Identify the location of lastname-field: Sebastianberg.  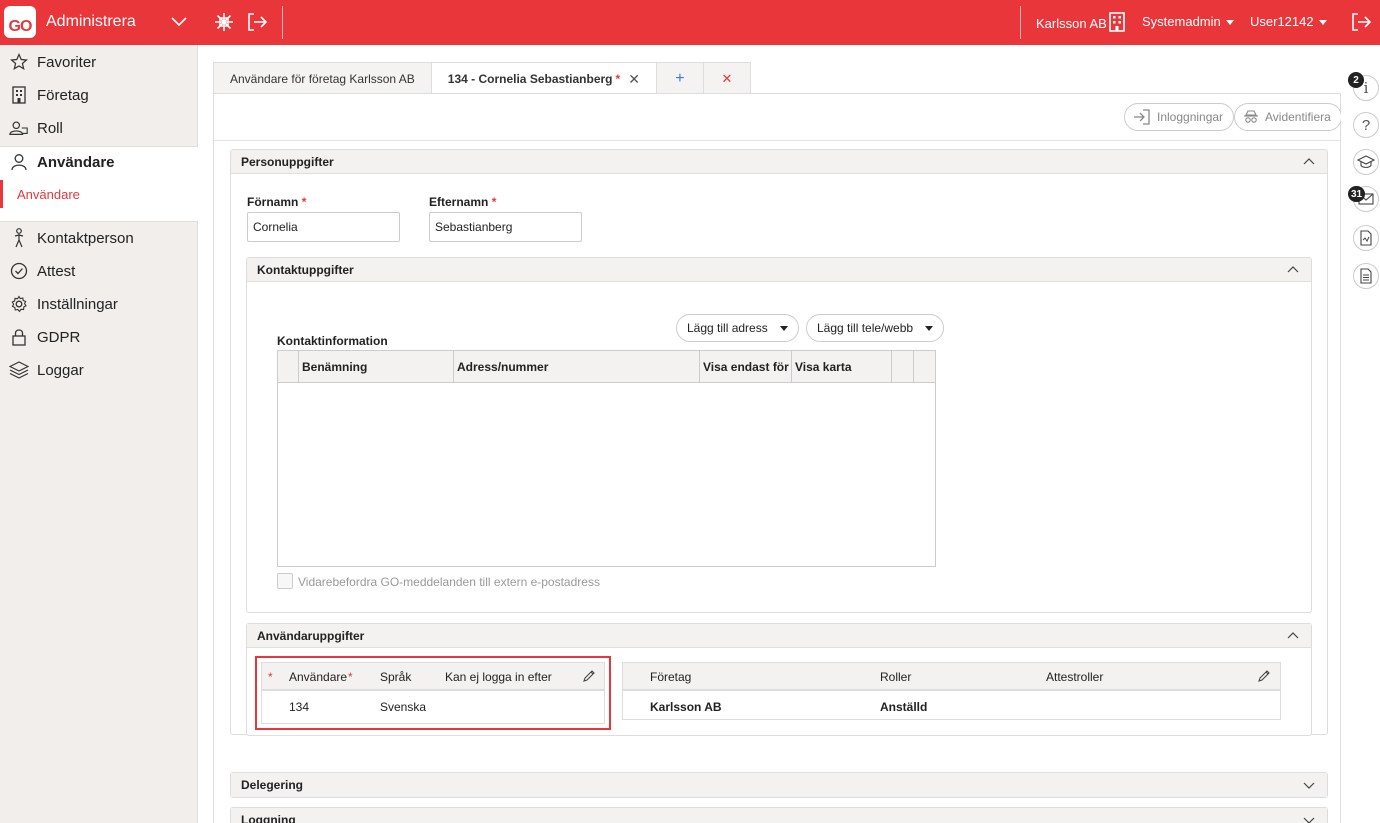
(505, 227).